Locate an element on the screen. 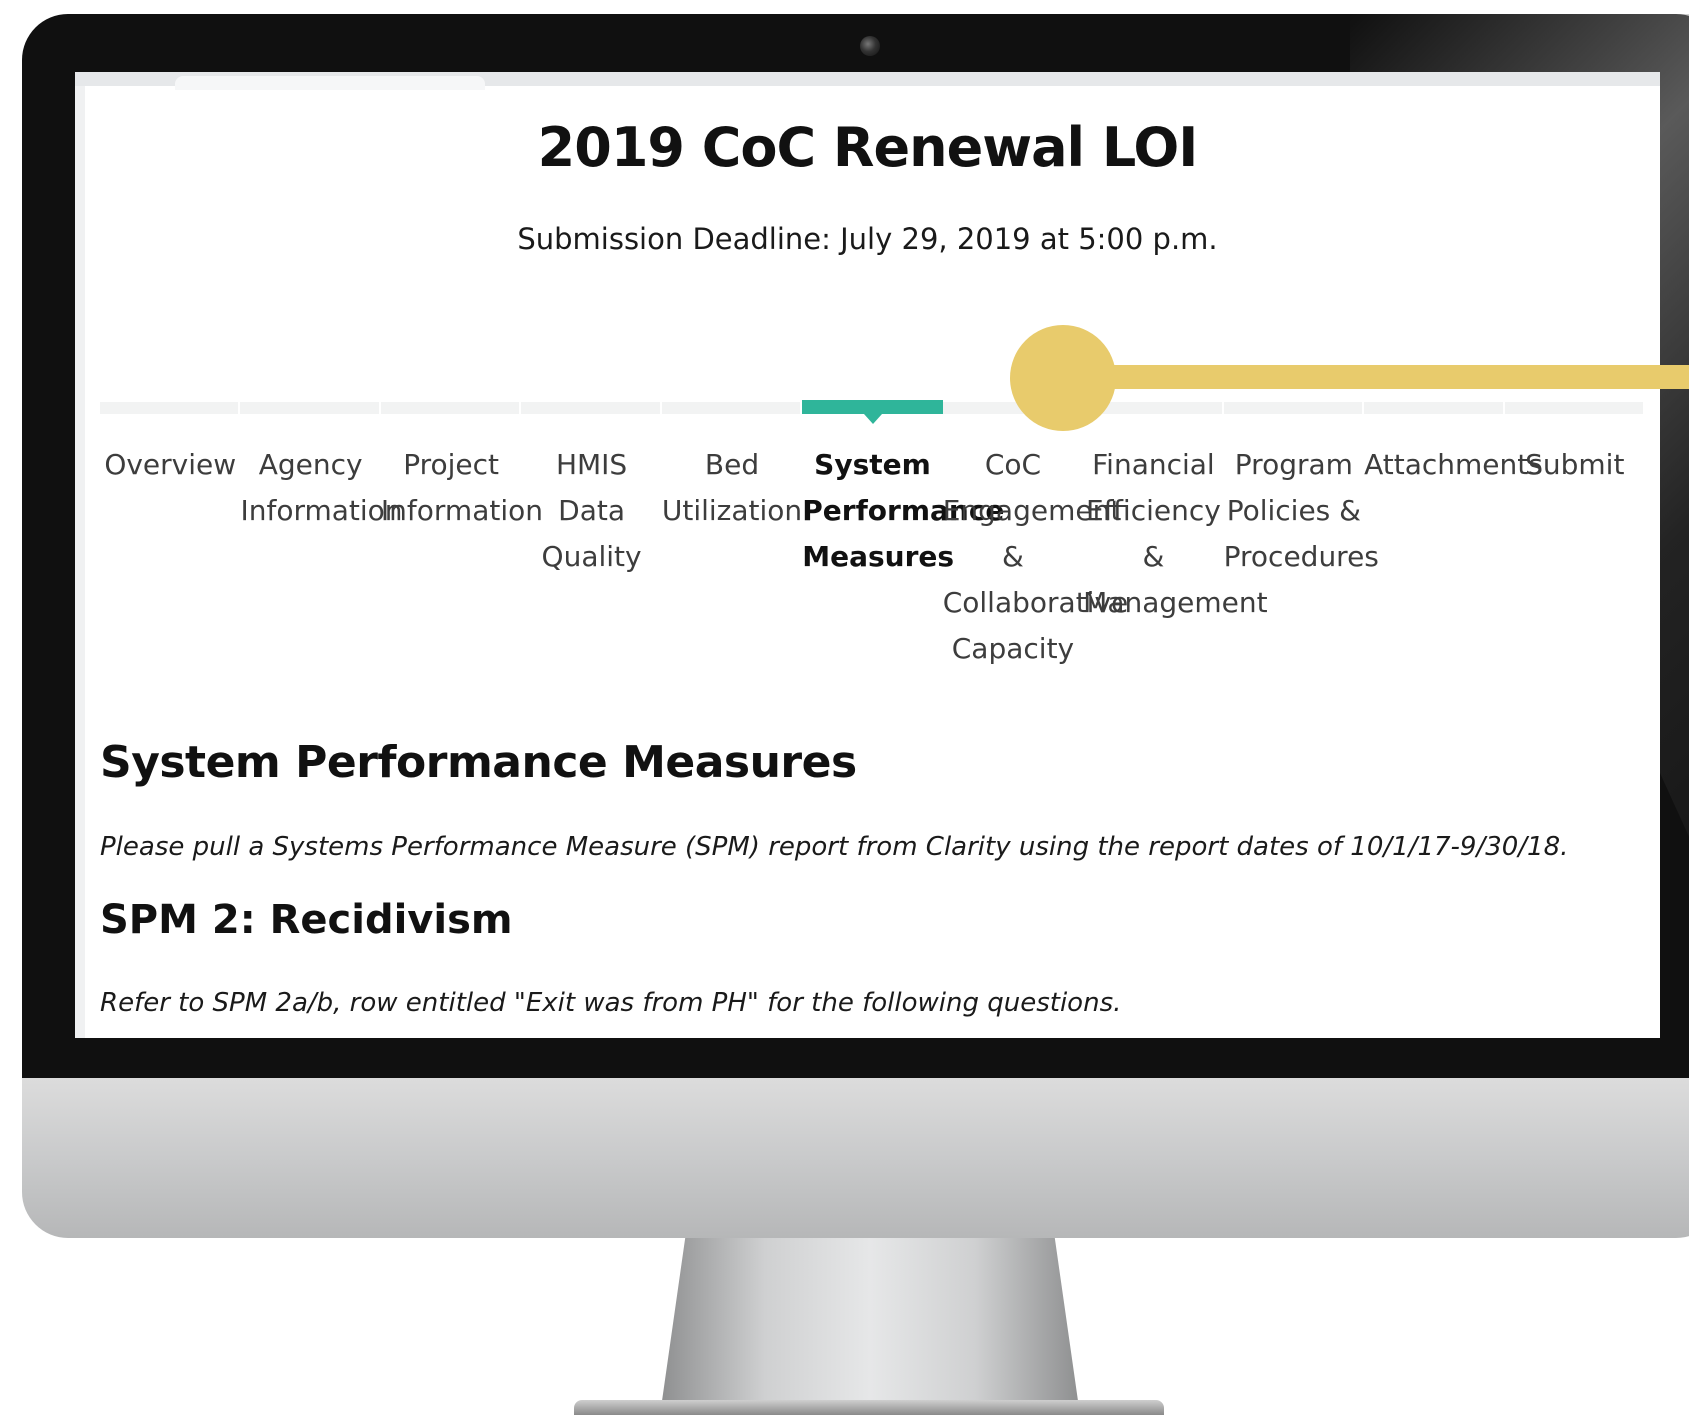 This screenshot has width=1689, height=1415. monitor-stand is located at coordinates (870, 1326).